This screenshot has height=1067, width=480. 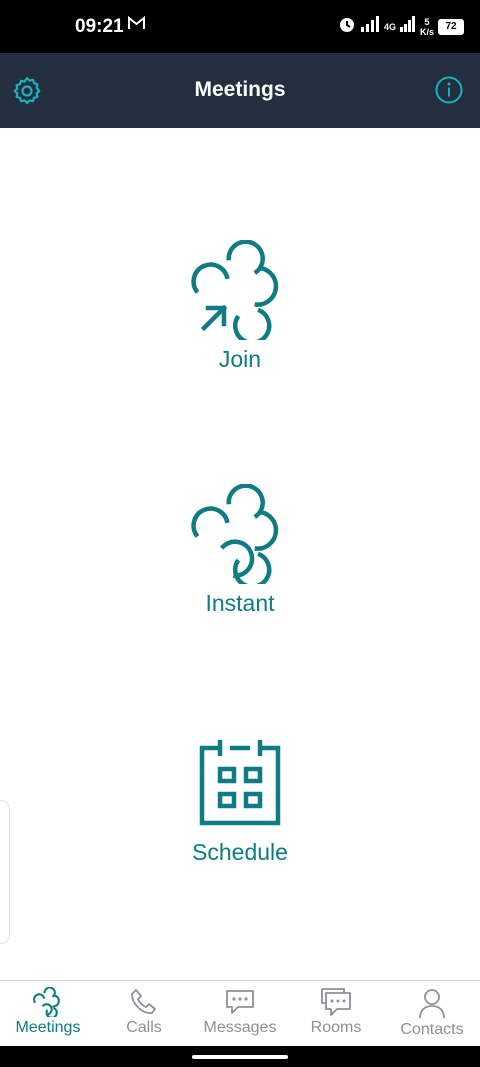 I want to click on chat-bubble-icon, so click(x=240, y=1002).